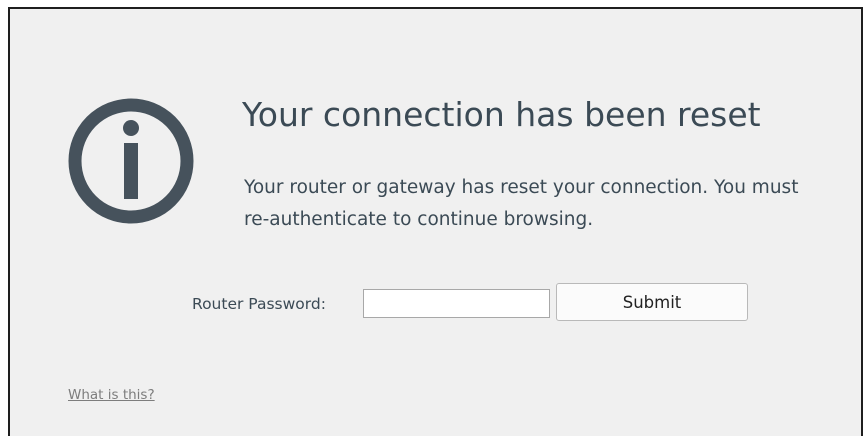  What do you see at coordinates (259, 304) in the screenshot?
I see `router-password-label: Router Password:` at bounding box center [259, 304].